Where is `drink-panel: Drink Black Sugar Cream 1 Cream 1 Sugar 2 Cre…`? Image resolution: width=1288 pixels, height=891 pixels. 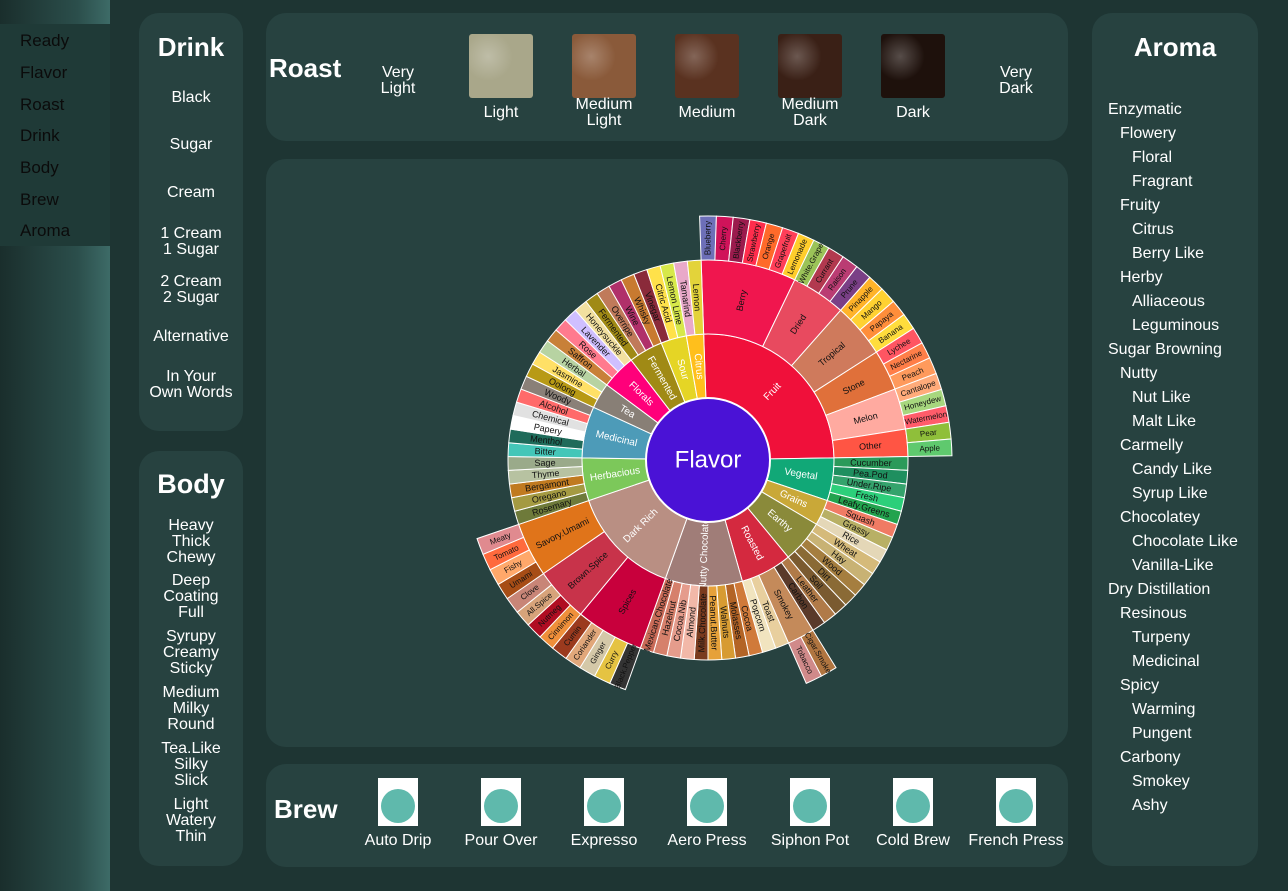 drink-panel: Drink Black Sugar Cream 1 Cream 1 Sugar 2 Cre… is located at coordinates (191, 222).